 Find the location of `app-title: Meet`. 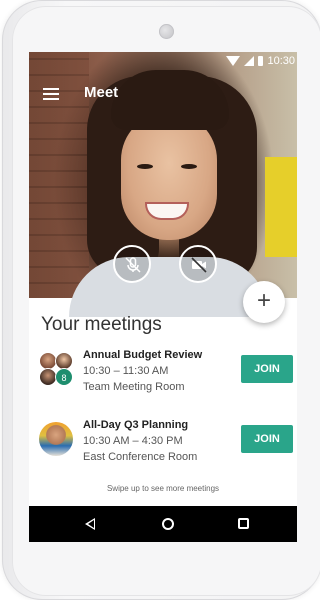

app-title: Meet is located at coordinates (101, 92).